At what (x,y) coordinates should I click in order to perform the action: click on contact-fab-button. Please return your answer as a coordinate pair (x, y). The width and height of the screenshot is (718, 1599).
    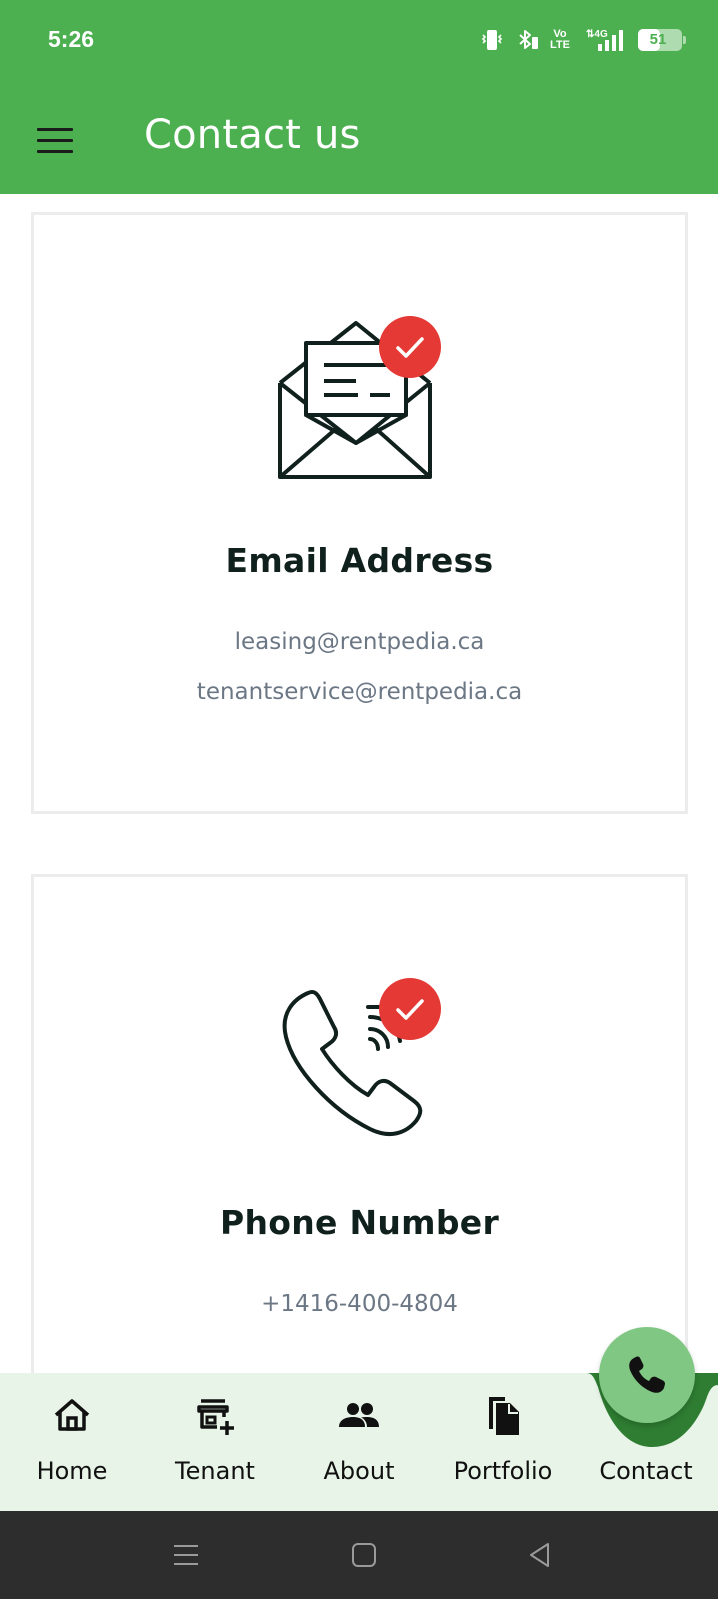
    Looking at the image, I should click on (647, 1375).